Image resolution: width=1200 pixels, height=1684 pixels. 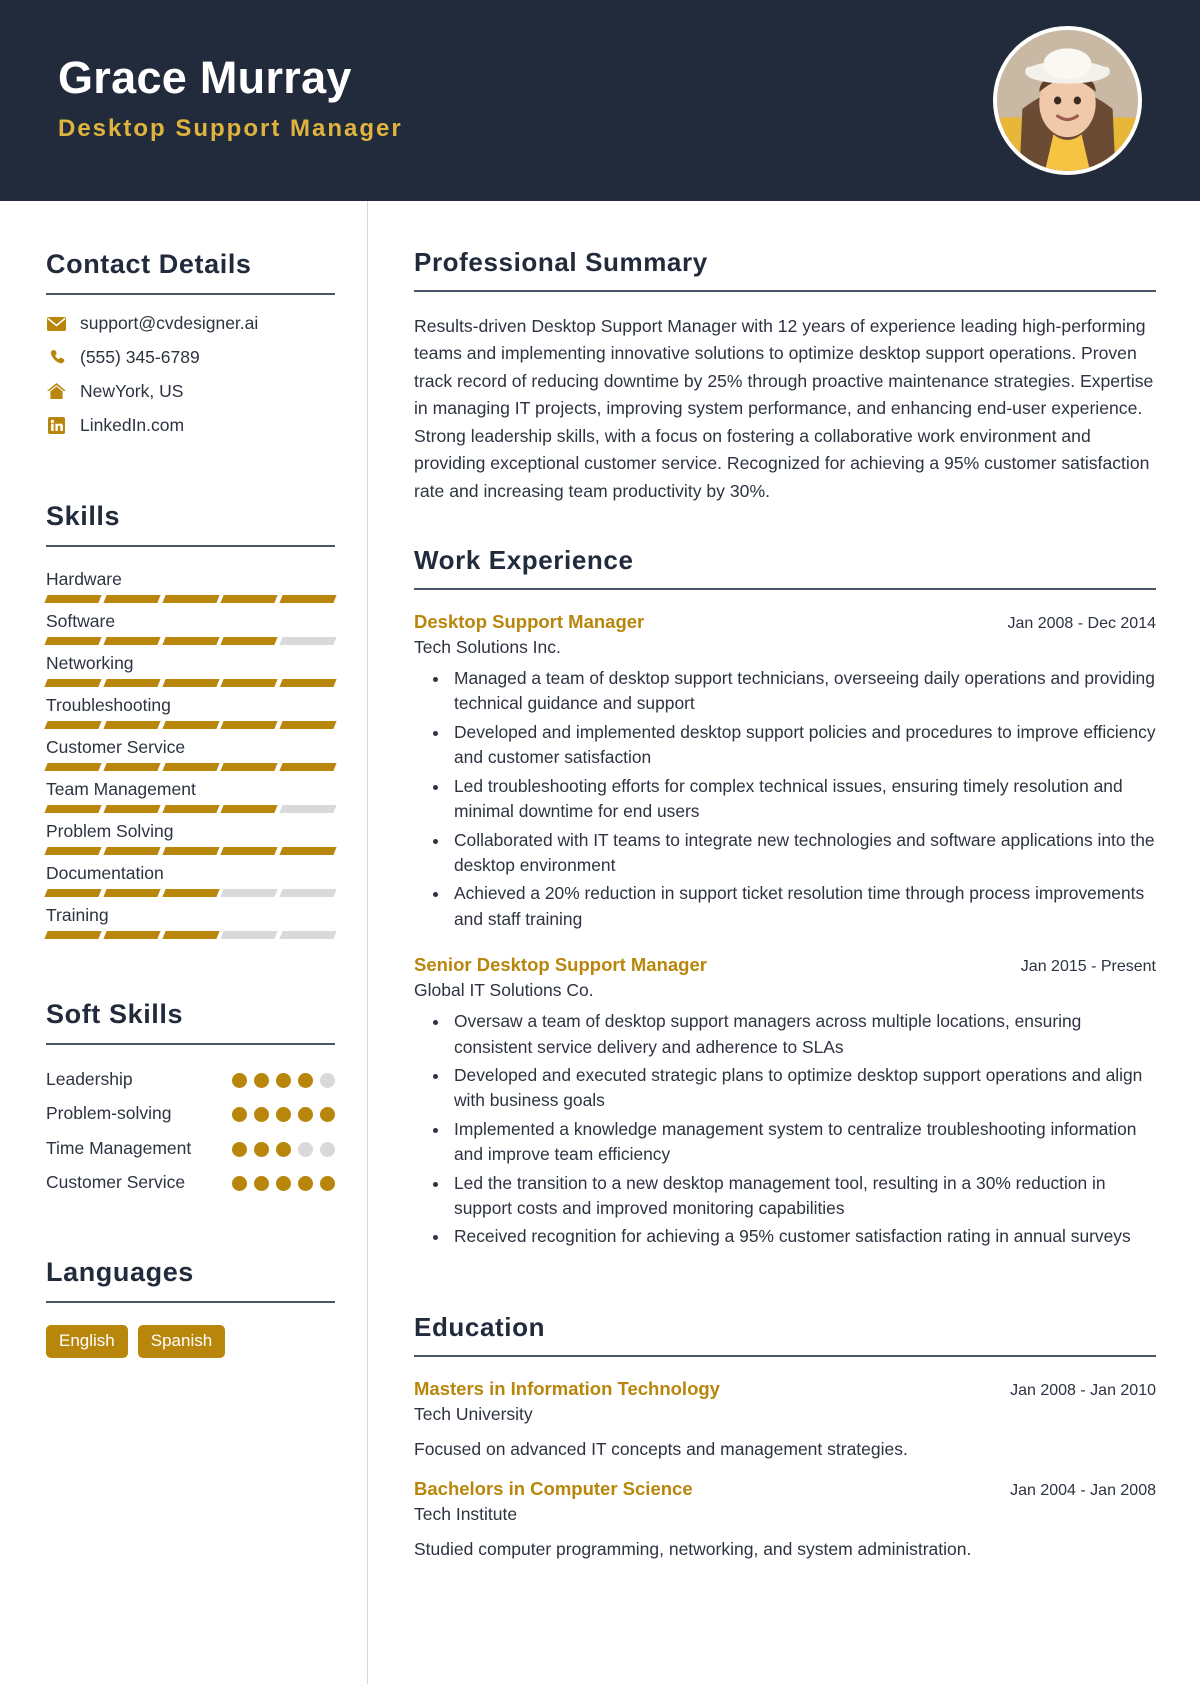 What do you see at coordinates (109, 1113) in the screenshot?
I see `soft-skill-label: Problem-solving` at bounding box center [109, 1113].